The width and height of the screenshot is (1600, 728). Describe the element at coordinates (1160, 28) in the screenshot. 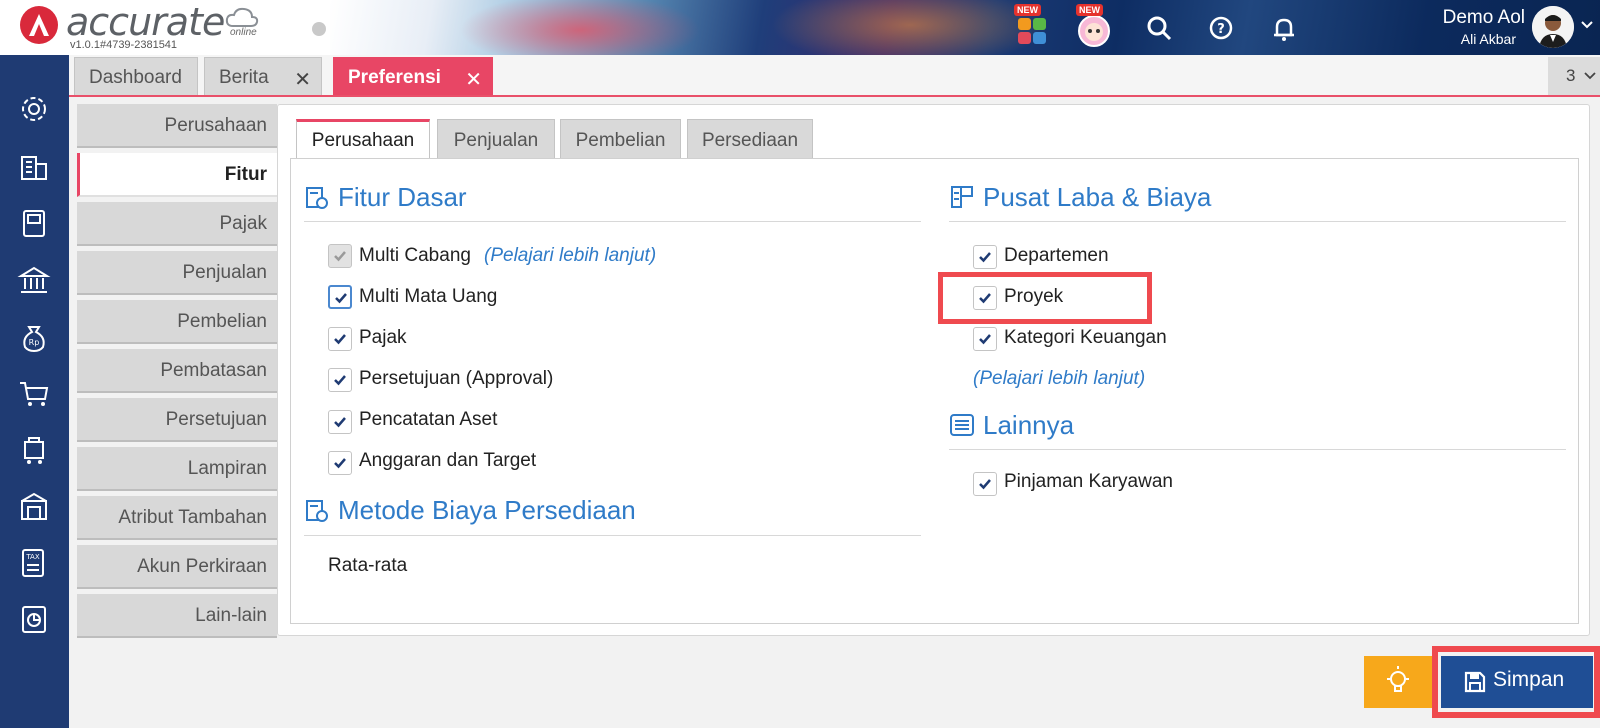

I see `search-button` at that location.